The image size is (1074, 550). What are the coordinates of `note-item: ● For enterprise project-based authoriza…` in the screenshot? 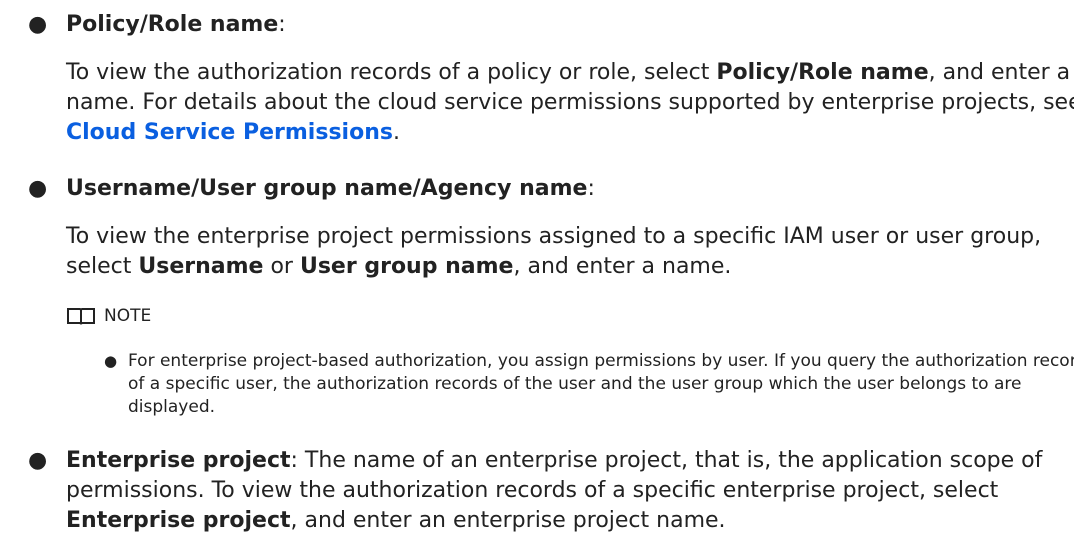 It's located at (589, 384).